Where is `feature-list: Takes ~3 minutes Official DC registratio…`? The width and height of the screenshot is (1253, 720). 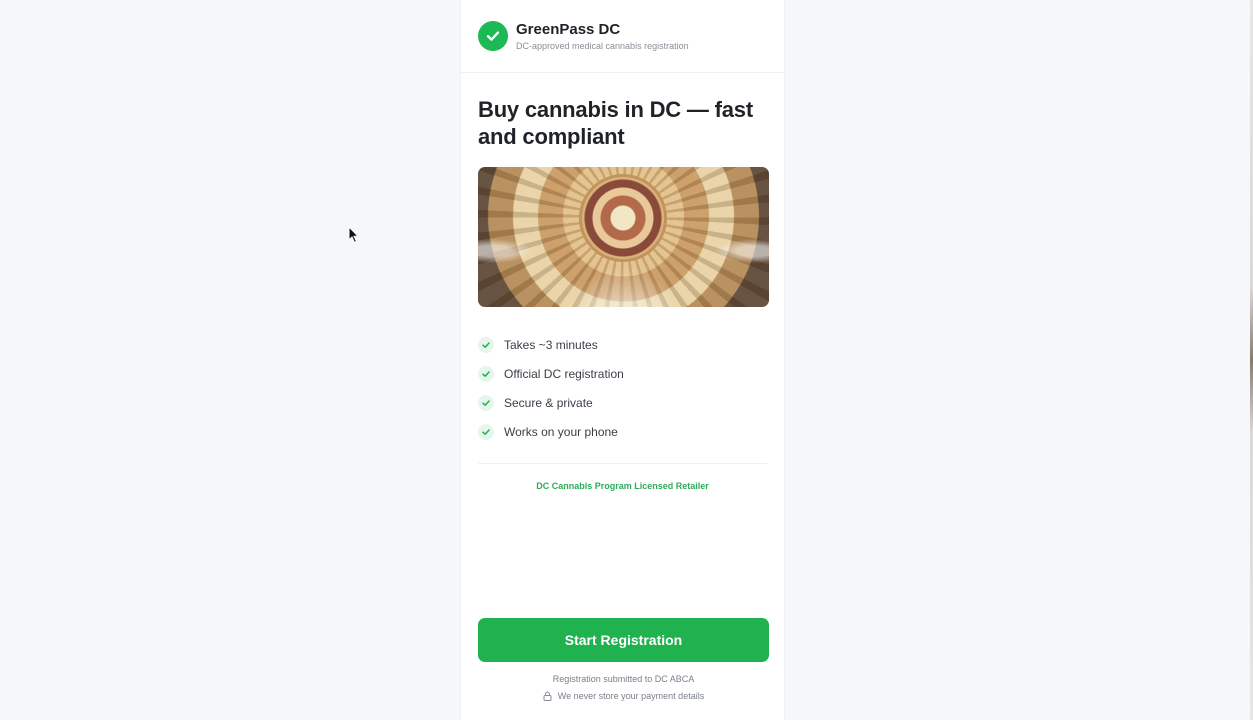 feature-list: Takes ~3 minutes Official DC registratio… is located at coordinates (622, 388).